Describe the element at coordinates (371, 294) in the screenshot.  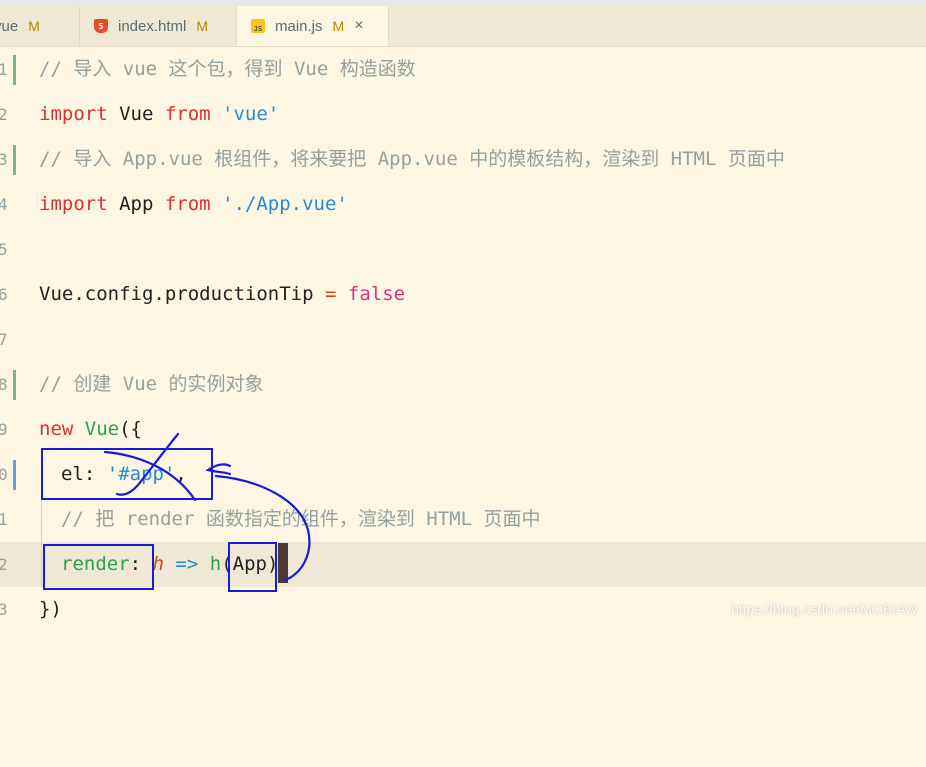
I see `boolean-literal: false` at that location.